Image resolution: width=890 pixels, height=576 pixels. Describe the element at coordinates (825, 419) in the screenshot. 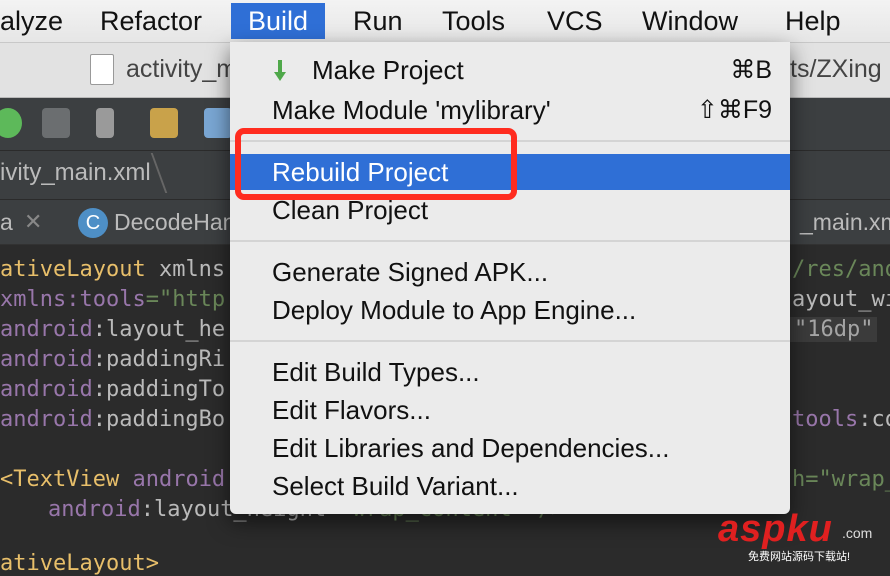

I see `code-ns: tools` at that location.